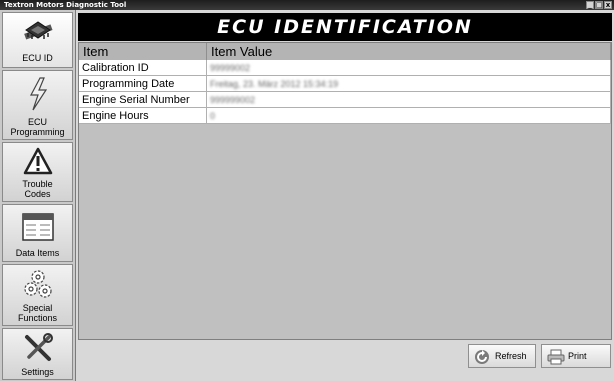 Image resolution: width=614 pixels, height=381 pixels. What do you see at coordinates (213, 115) in the screenshot?
I see `item-value-text: 0` at bounding box center [213, 115].